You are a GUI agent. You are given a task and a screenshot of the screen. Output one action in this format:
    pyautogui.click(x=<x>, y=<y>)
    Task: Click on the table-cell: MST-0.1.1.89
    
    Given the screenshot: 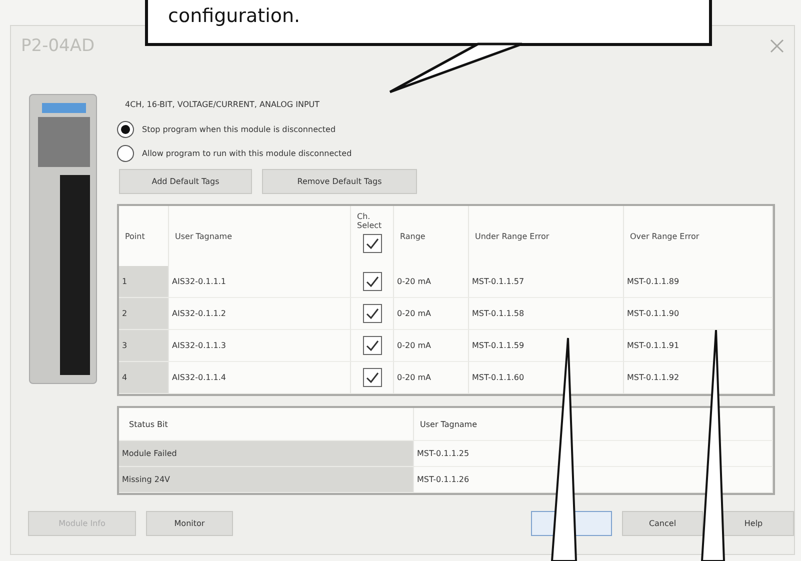 What is the action you would take?
    pyautogui.click(x=698, y=282)
    